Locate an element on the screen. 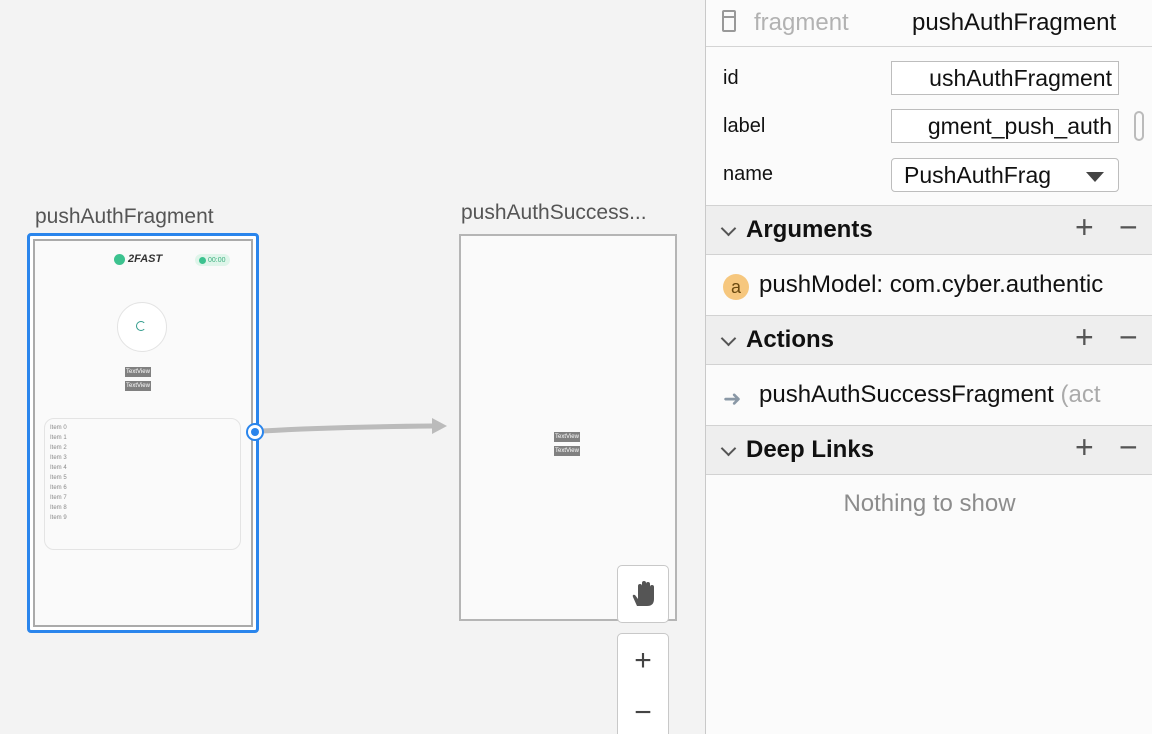 The width and height of the screenshot is (1152, 734). name-selected-value: PushAuthFrag is located at coordinates (978, 175).